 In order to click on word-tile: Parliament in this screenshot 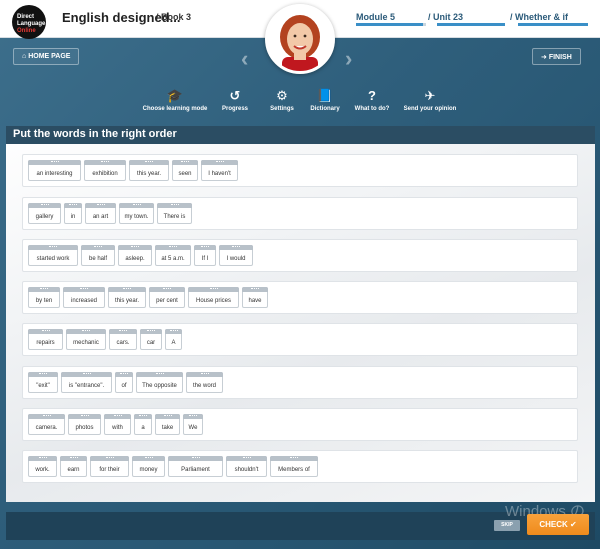, I will do `click(195, 466)`.